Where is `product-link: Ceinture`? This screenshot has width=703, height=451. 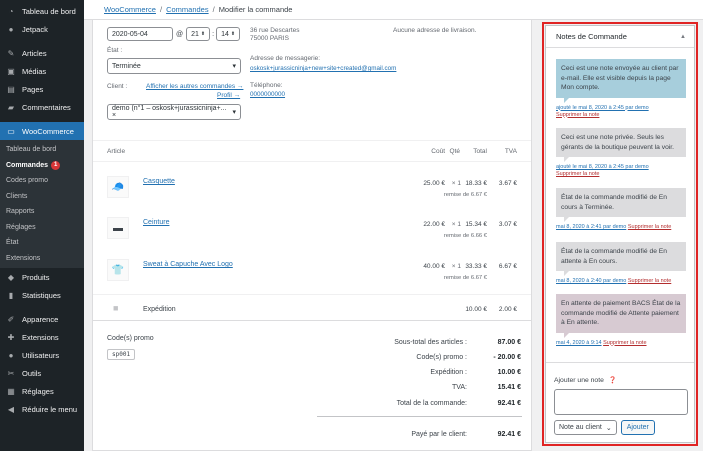 product-link: Ceinture is located at coordinates (156, 222).